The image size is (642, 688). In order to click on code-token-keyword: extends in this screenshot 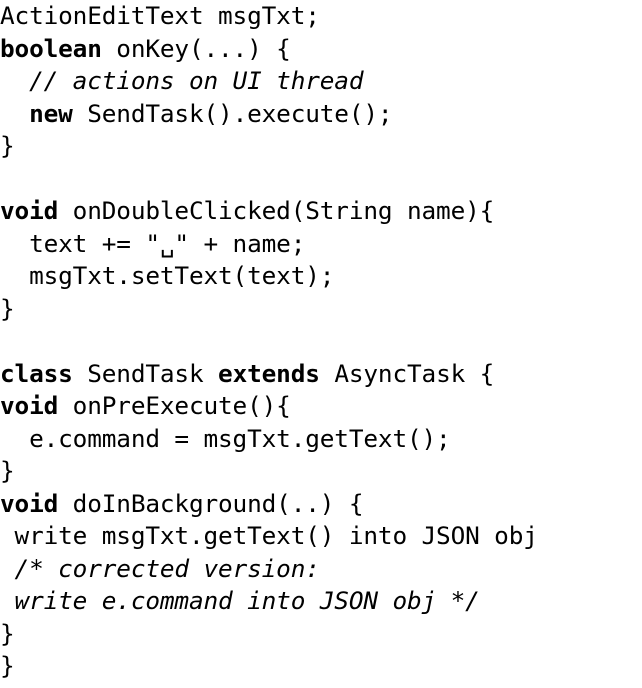, I will do `click(269, 373)`.